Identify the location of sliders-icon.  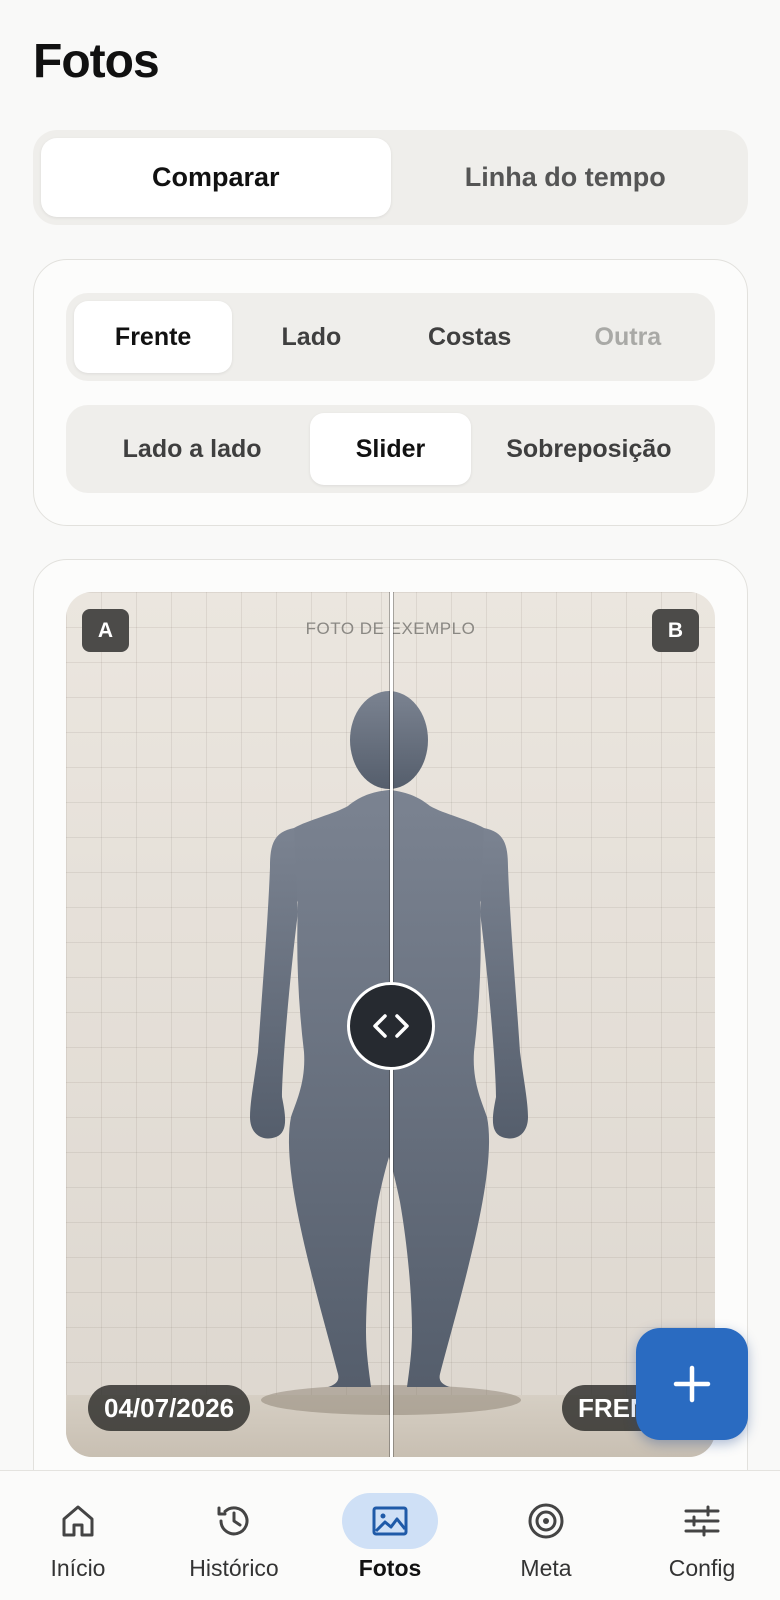
(702, 1521).